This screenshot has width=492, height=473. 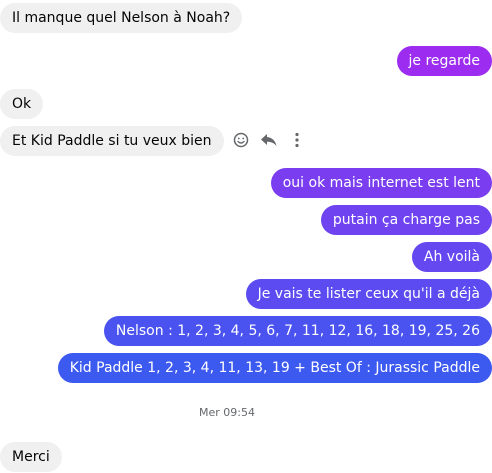 What do you see at coordinates (406, 220) in the screenshot?
I see `message-outgoing: putain ça charge pas` at bounding box center [406, 220].